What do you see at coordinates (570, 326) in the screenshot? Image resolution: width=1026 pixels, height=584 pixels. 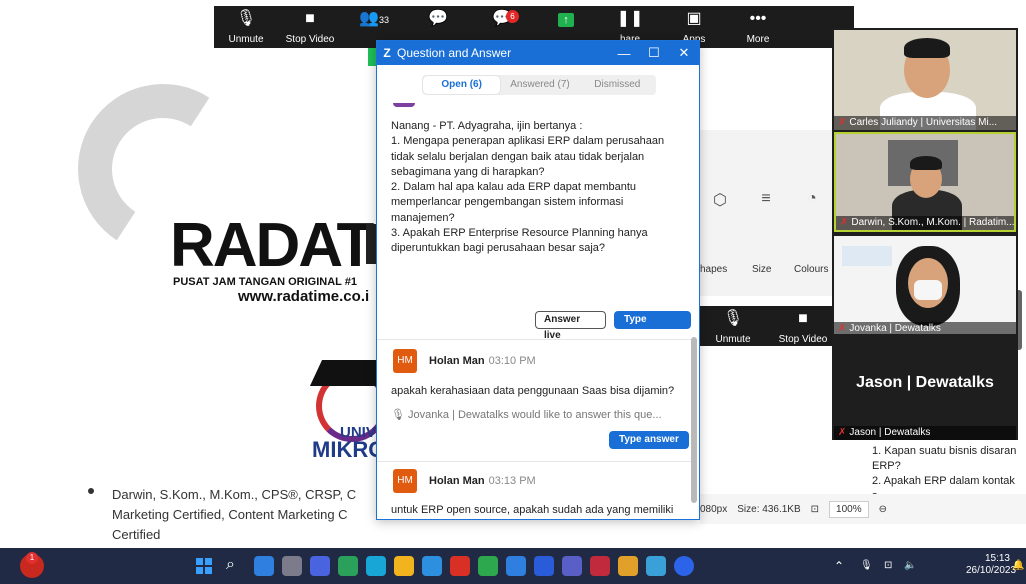 I see `answer-live-button: Answer live` at bounding box center [570, 326].